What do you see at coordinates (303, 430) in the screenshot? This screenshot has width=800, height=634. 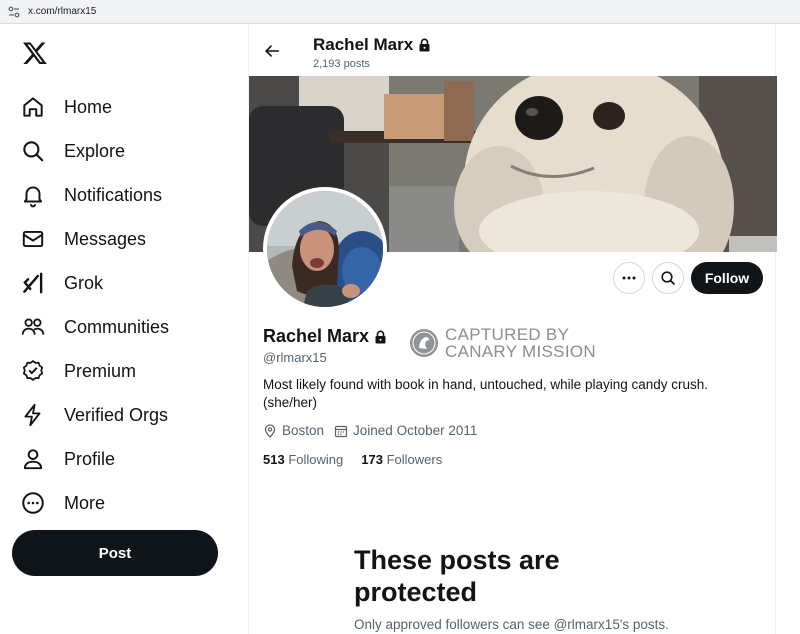 I see `location-text: Boston` at bounding box center [303, 430].